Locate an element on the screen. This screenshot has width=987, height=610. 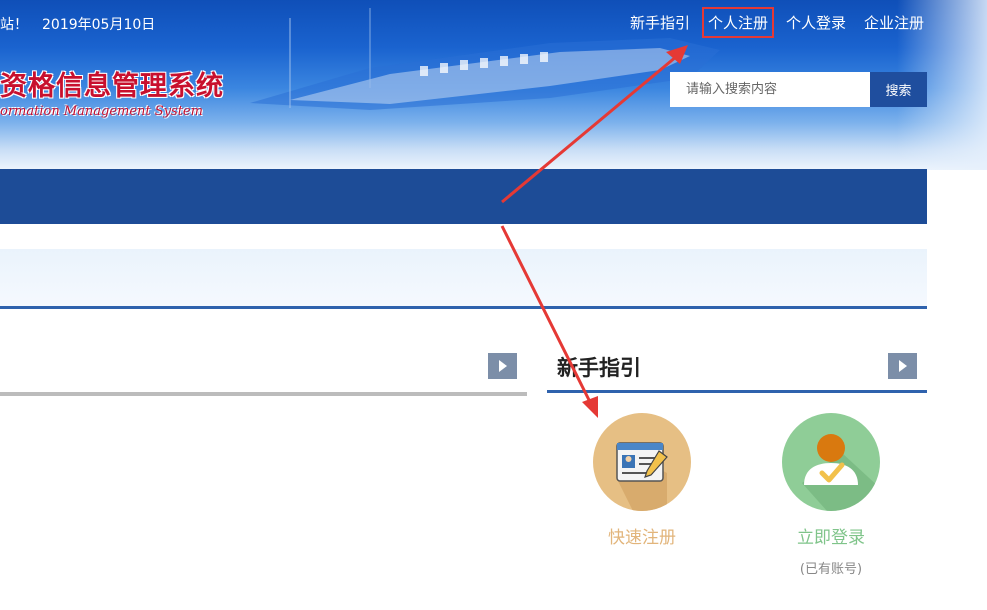
quick-register-icon-button is located at coordinates (642, 462).